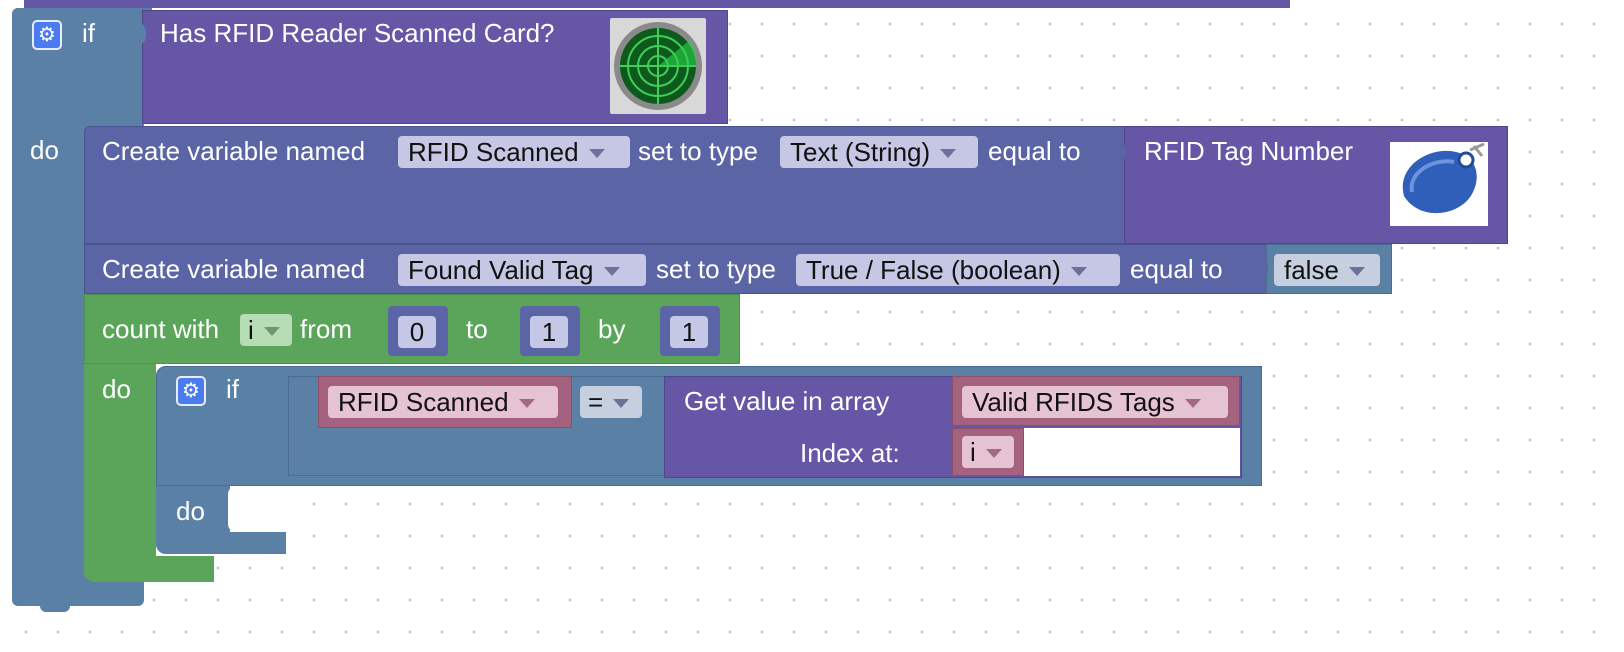 The height and width of the screenshot is (652, 1624). I want to click on variable-name-dropdown-2: Found Valid Tag, so click(522, 270).